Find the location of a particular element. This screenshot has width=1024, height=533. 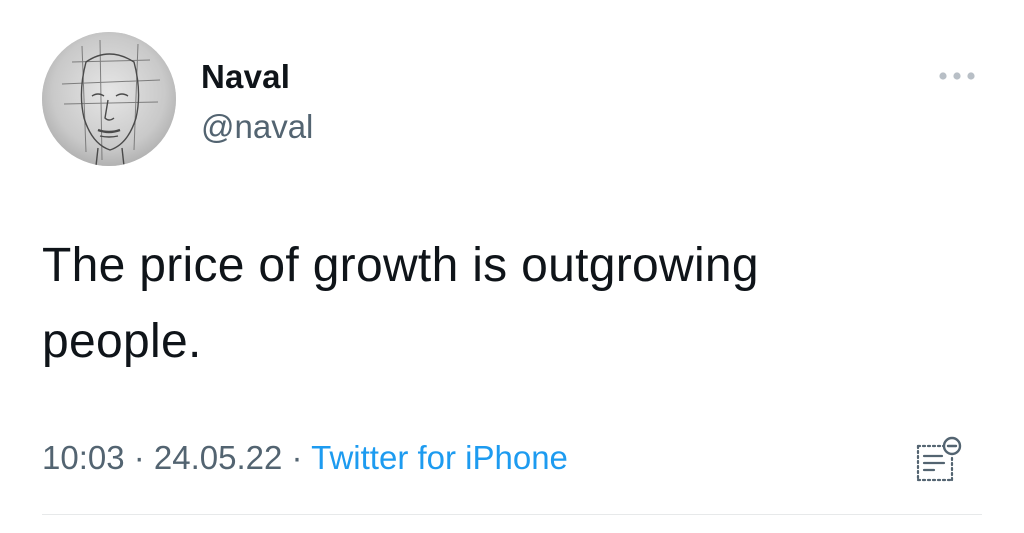

divider is located at coordinates (512, 514).